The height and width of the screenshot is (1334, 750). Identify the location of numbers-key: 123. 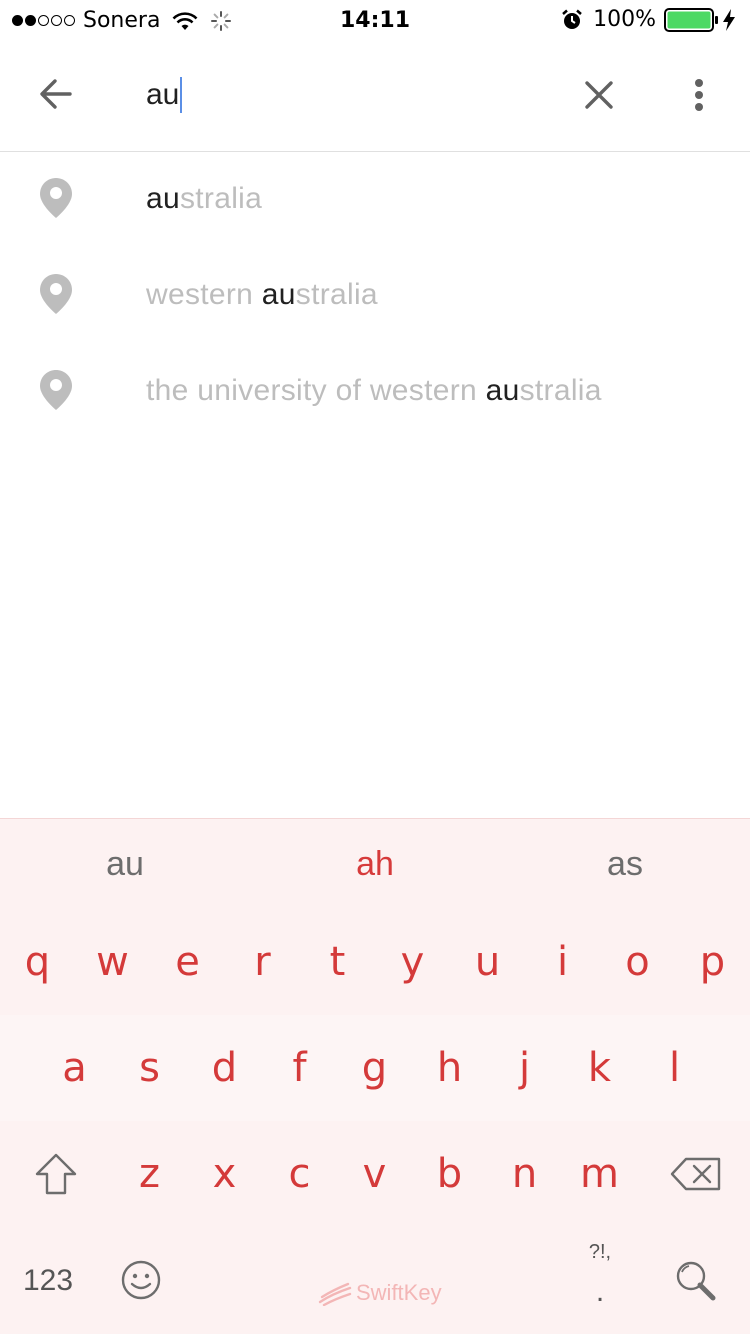
(48, 1281).